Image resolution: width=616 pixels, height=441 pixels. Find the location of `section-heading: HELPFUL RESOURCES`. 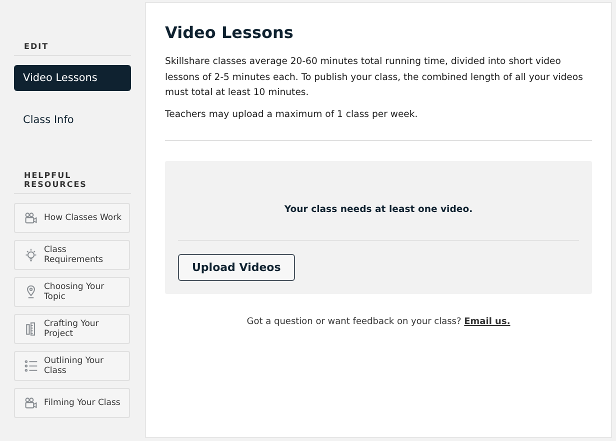

section-heading: HELPFUL RESOURCES is located at coordinates (72, 182).